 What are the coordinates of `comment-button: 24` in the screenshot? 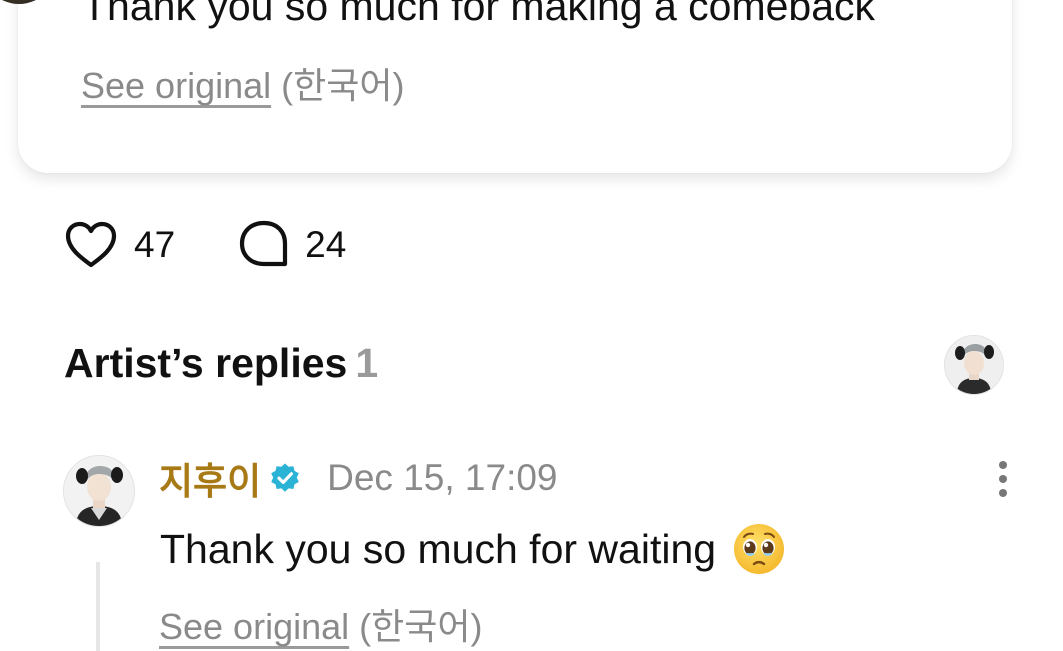 It's located at (292, 245).